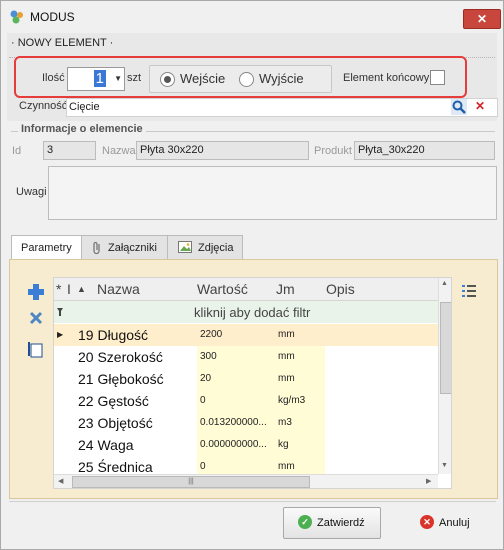 This screenshot has height=550, width=504. Describe the element at coordinates (118, 289) in the screenshot. I see `col-nazwa-header: Nazwa` at that location.